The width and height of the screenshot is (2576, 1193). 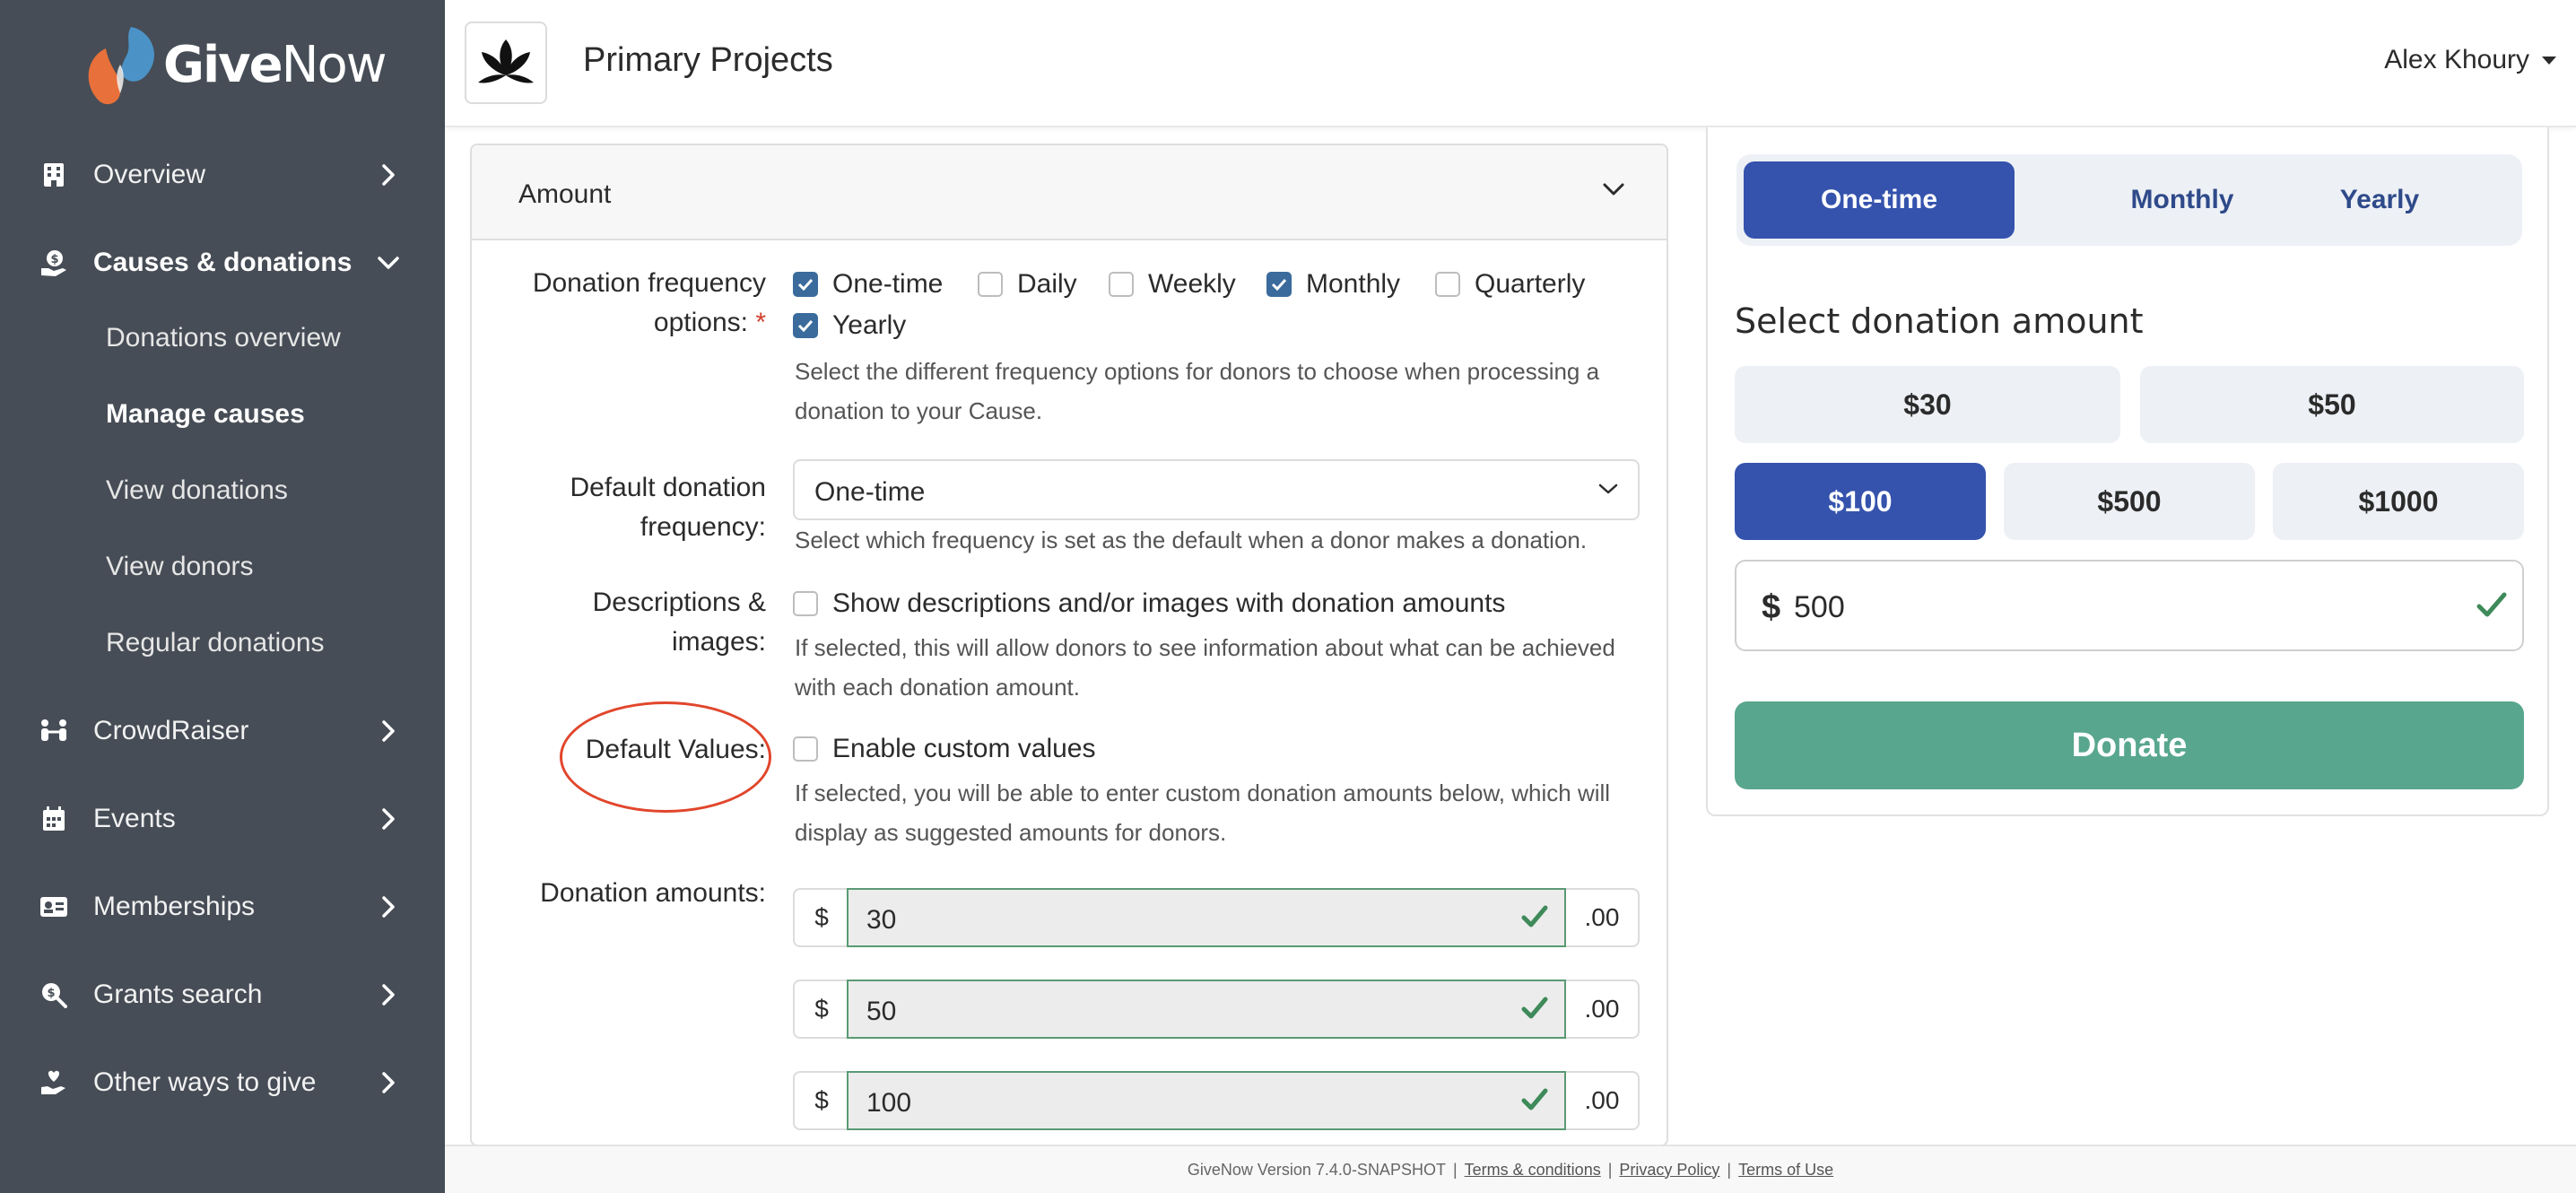 I want to click on freq-option-yearly: Yearly, so click(x=849, y=326).